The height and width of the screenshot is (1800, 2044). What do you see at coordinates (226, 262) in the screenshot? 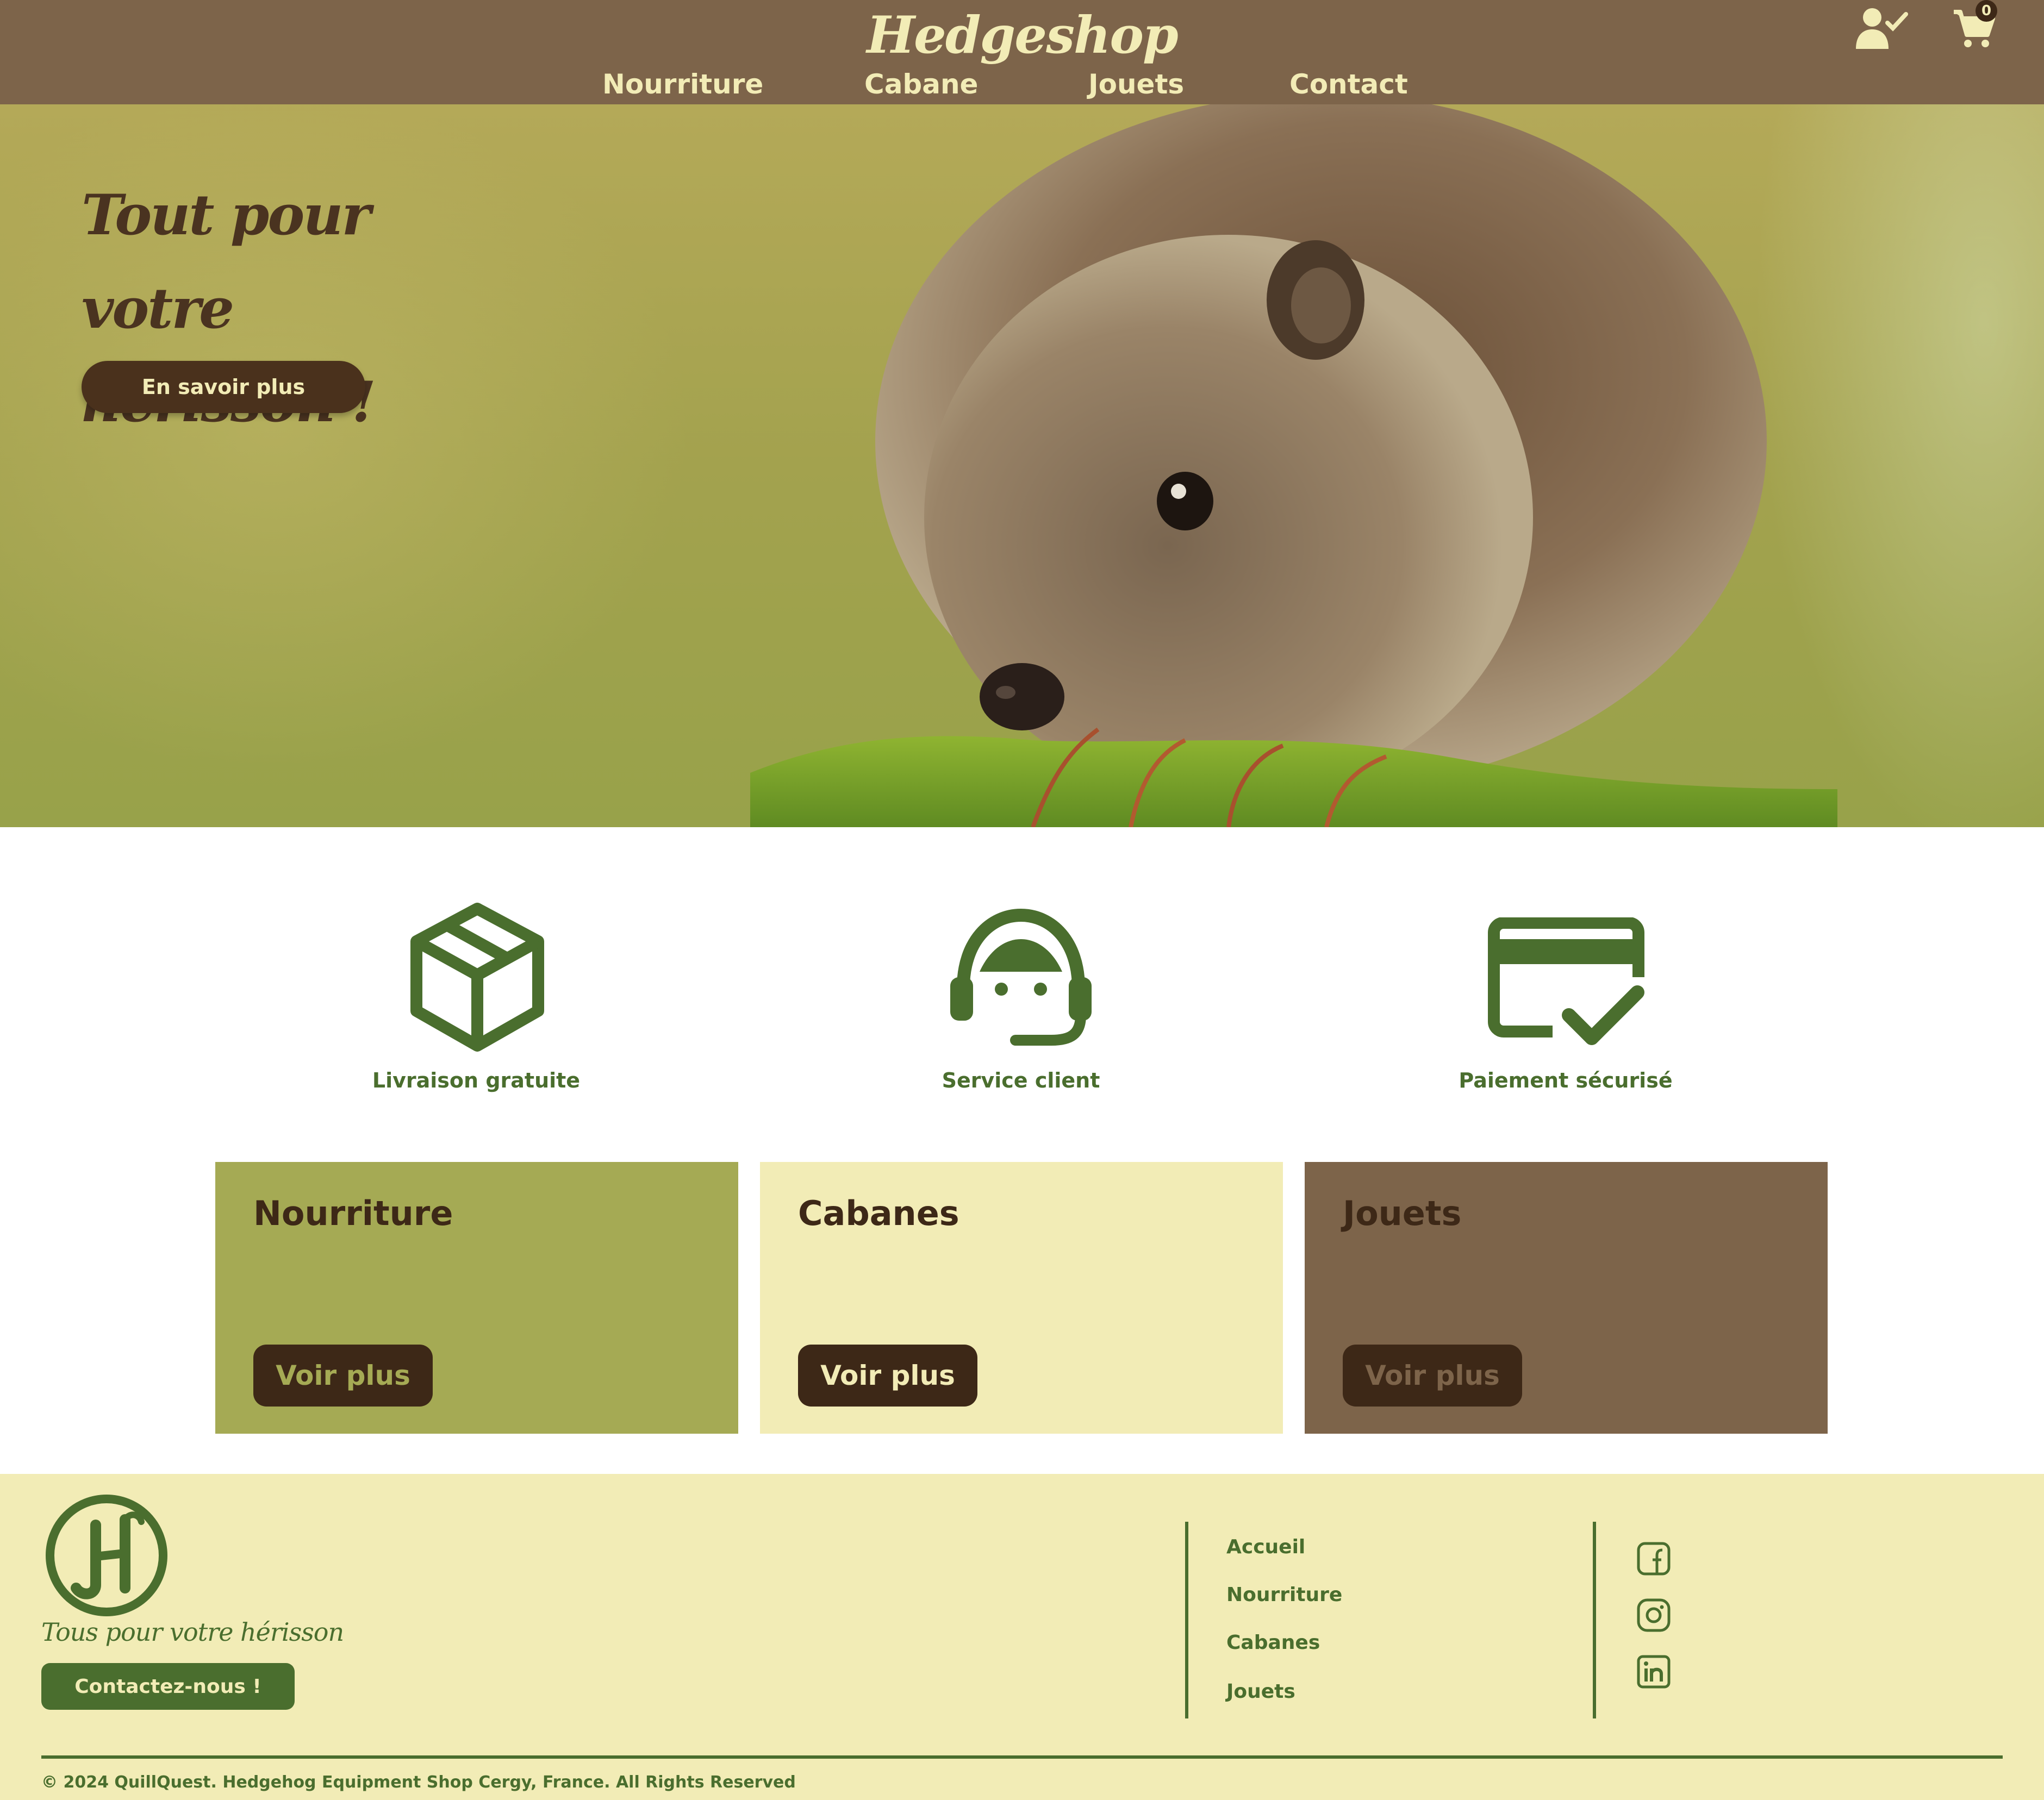
I see `hero-title-line-1: Tout pour votre` at bounding box center [226, 262].